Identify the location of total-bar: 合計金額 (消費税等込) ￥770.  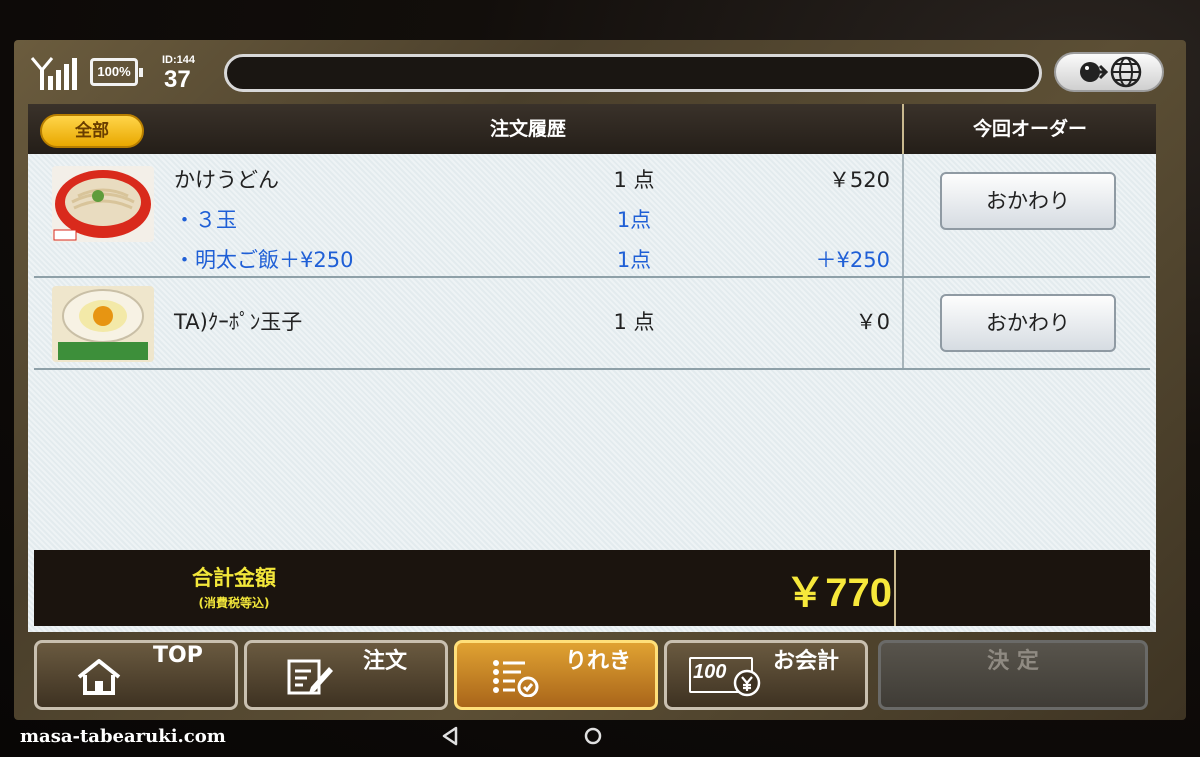
(592, 588).